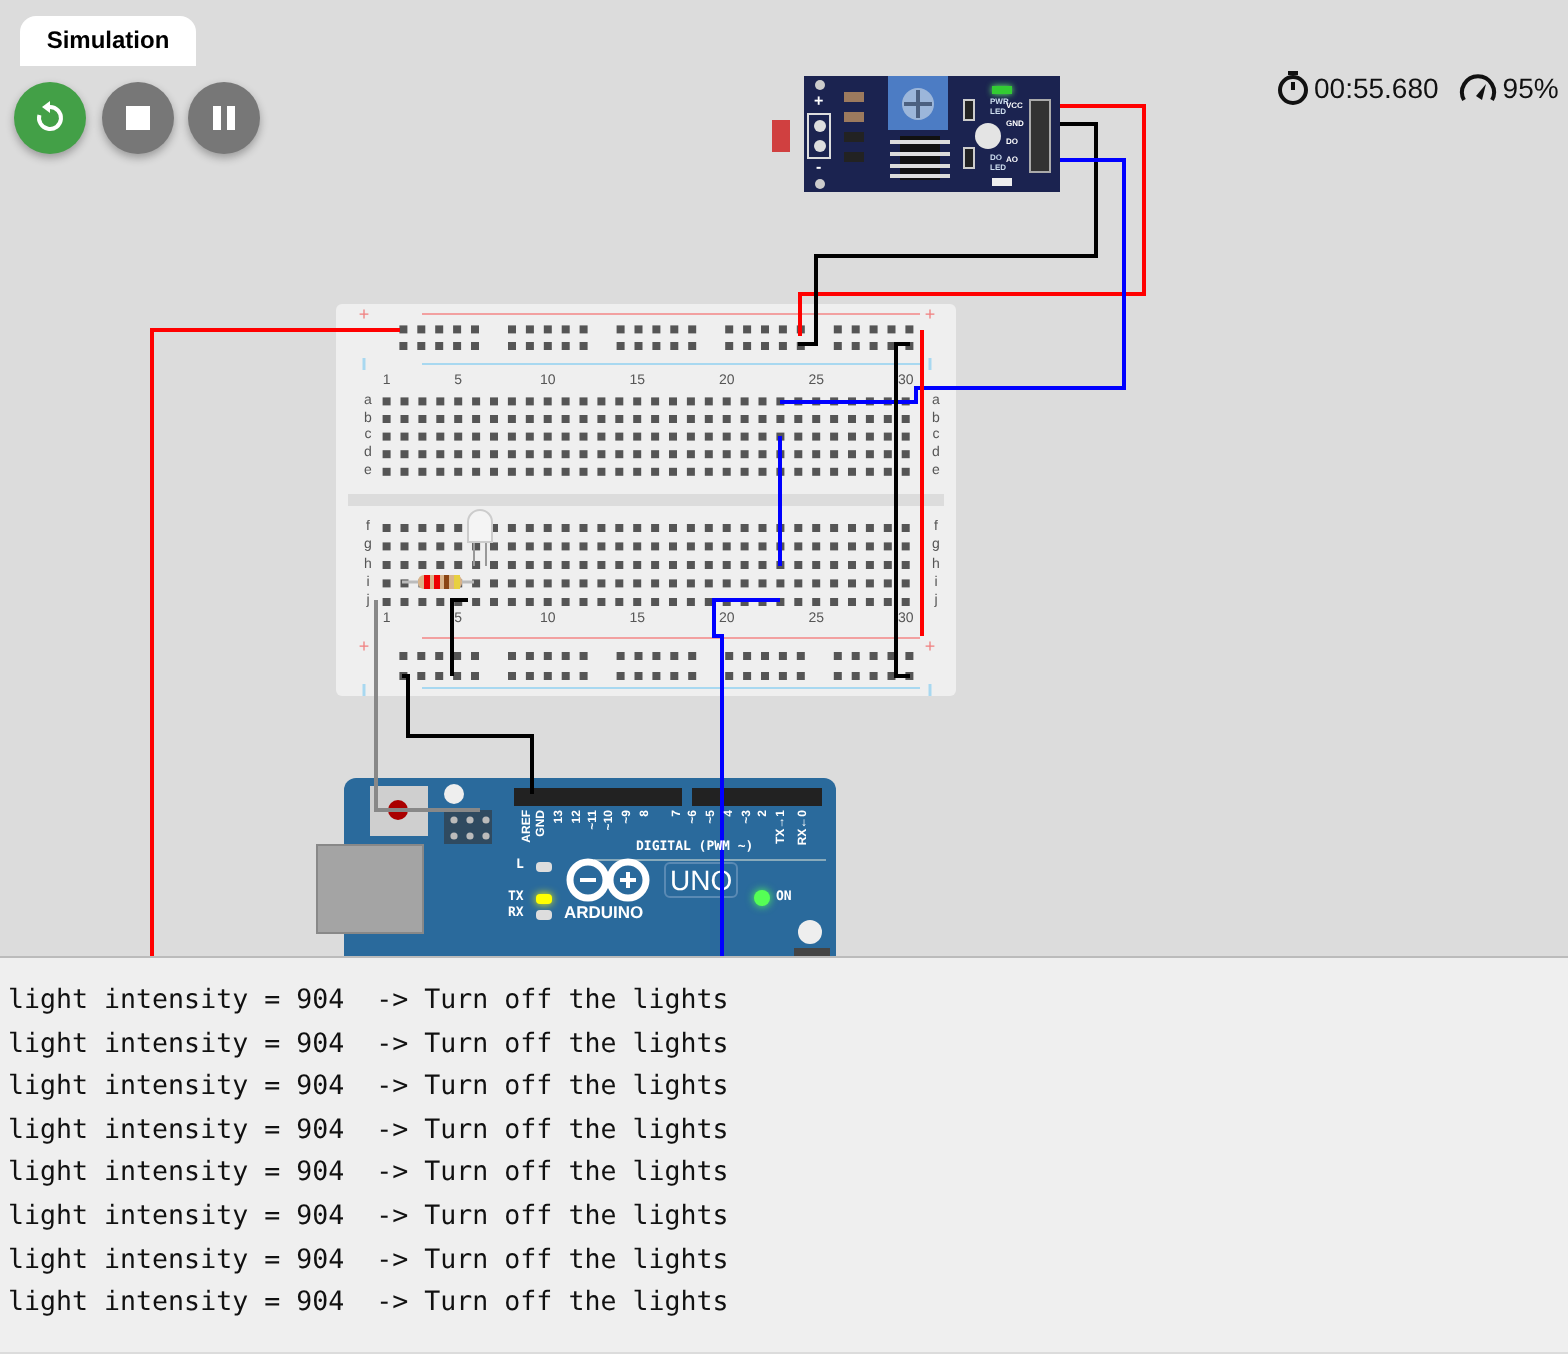 Image resolution: width=1568 pixels, height=1354 pixels. I want to click on led-drawing, so click(480, 536).